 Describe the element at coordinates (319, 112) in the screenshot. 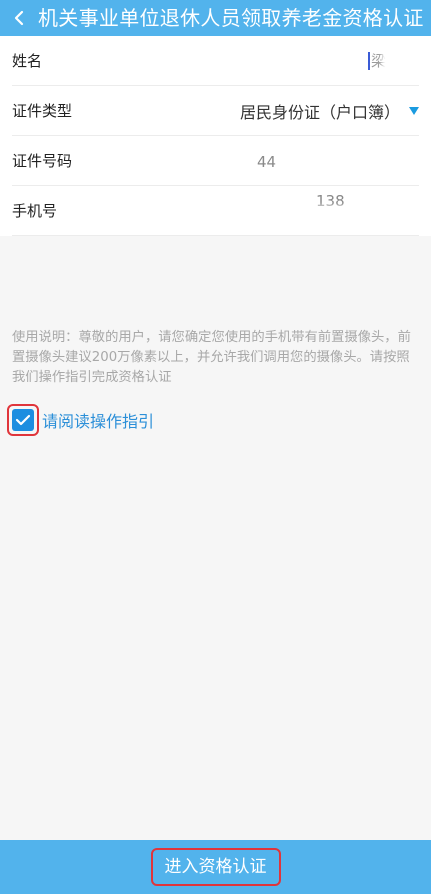

I see `id-type-value: 居民身份证（户口簿）` at that location.